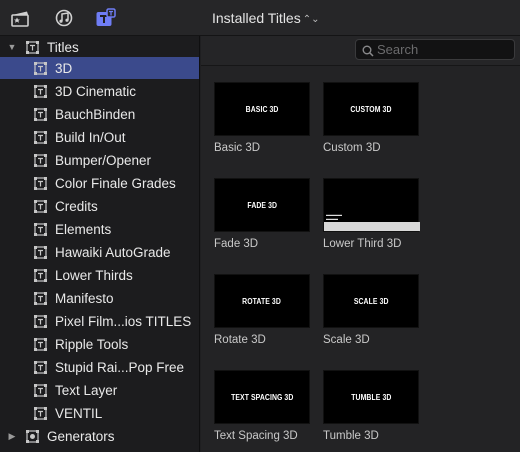  I want to click on clapper-board-icon, so click(20, 18).